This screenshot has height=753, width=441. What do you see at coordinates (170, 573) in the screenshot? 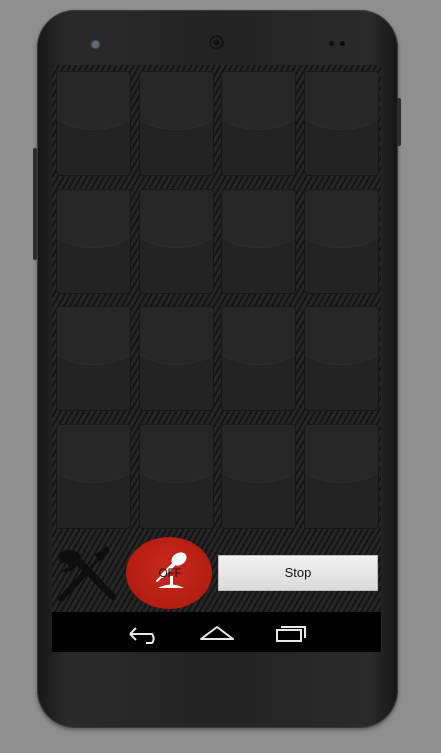
I see `record-status-label: OFF` at bounding box center [170, 573].